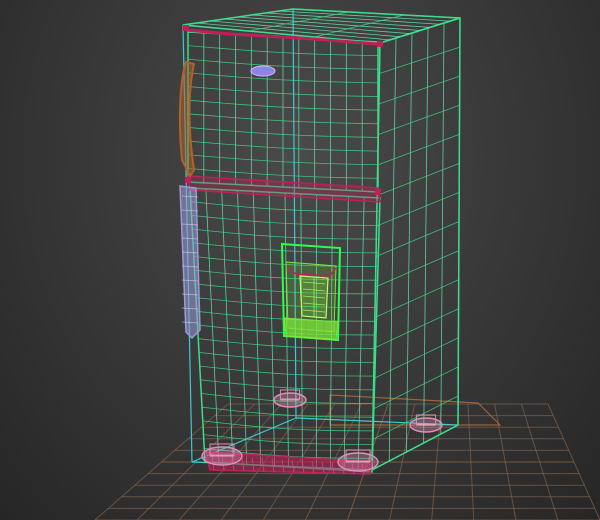 Image resolution: width=600 pixels, height=520 pixels. What do you see at coordinates (284, 189) in the screenshot?
I see `door-divider-seal` at bounding box center [284, 189].